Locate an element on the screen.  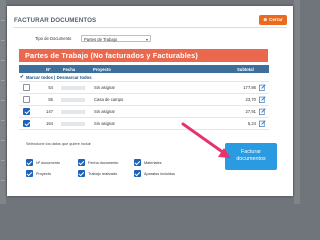
modal-title: FACTURAR DOCUMENTOS is located at coordinates (55, 20).